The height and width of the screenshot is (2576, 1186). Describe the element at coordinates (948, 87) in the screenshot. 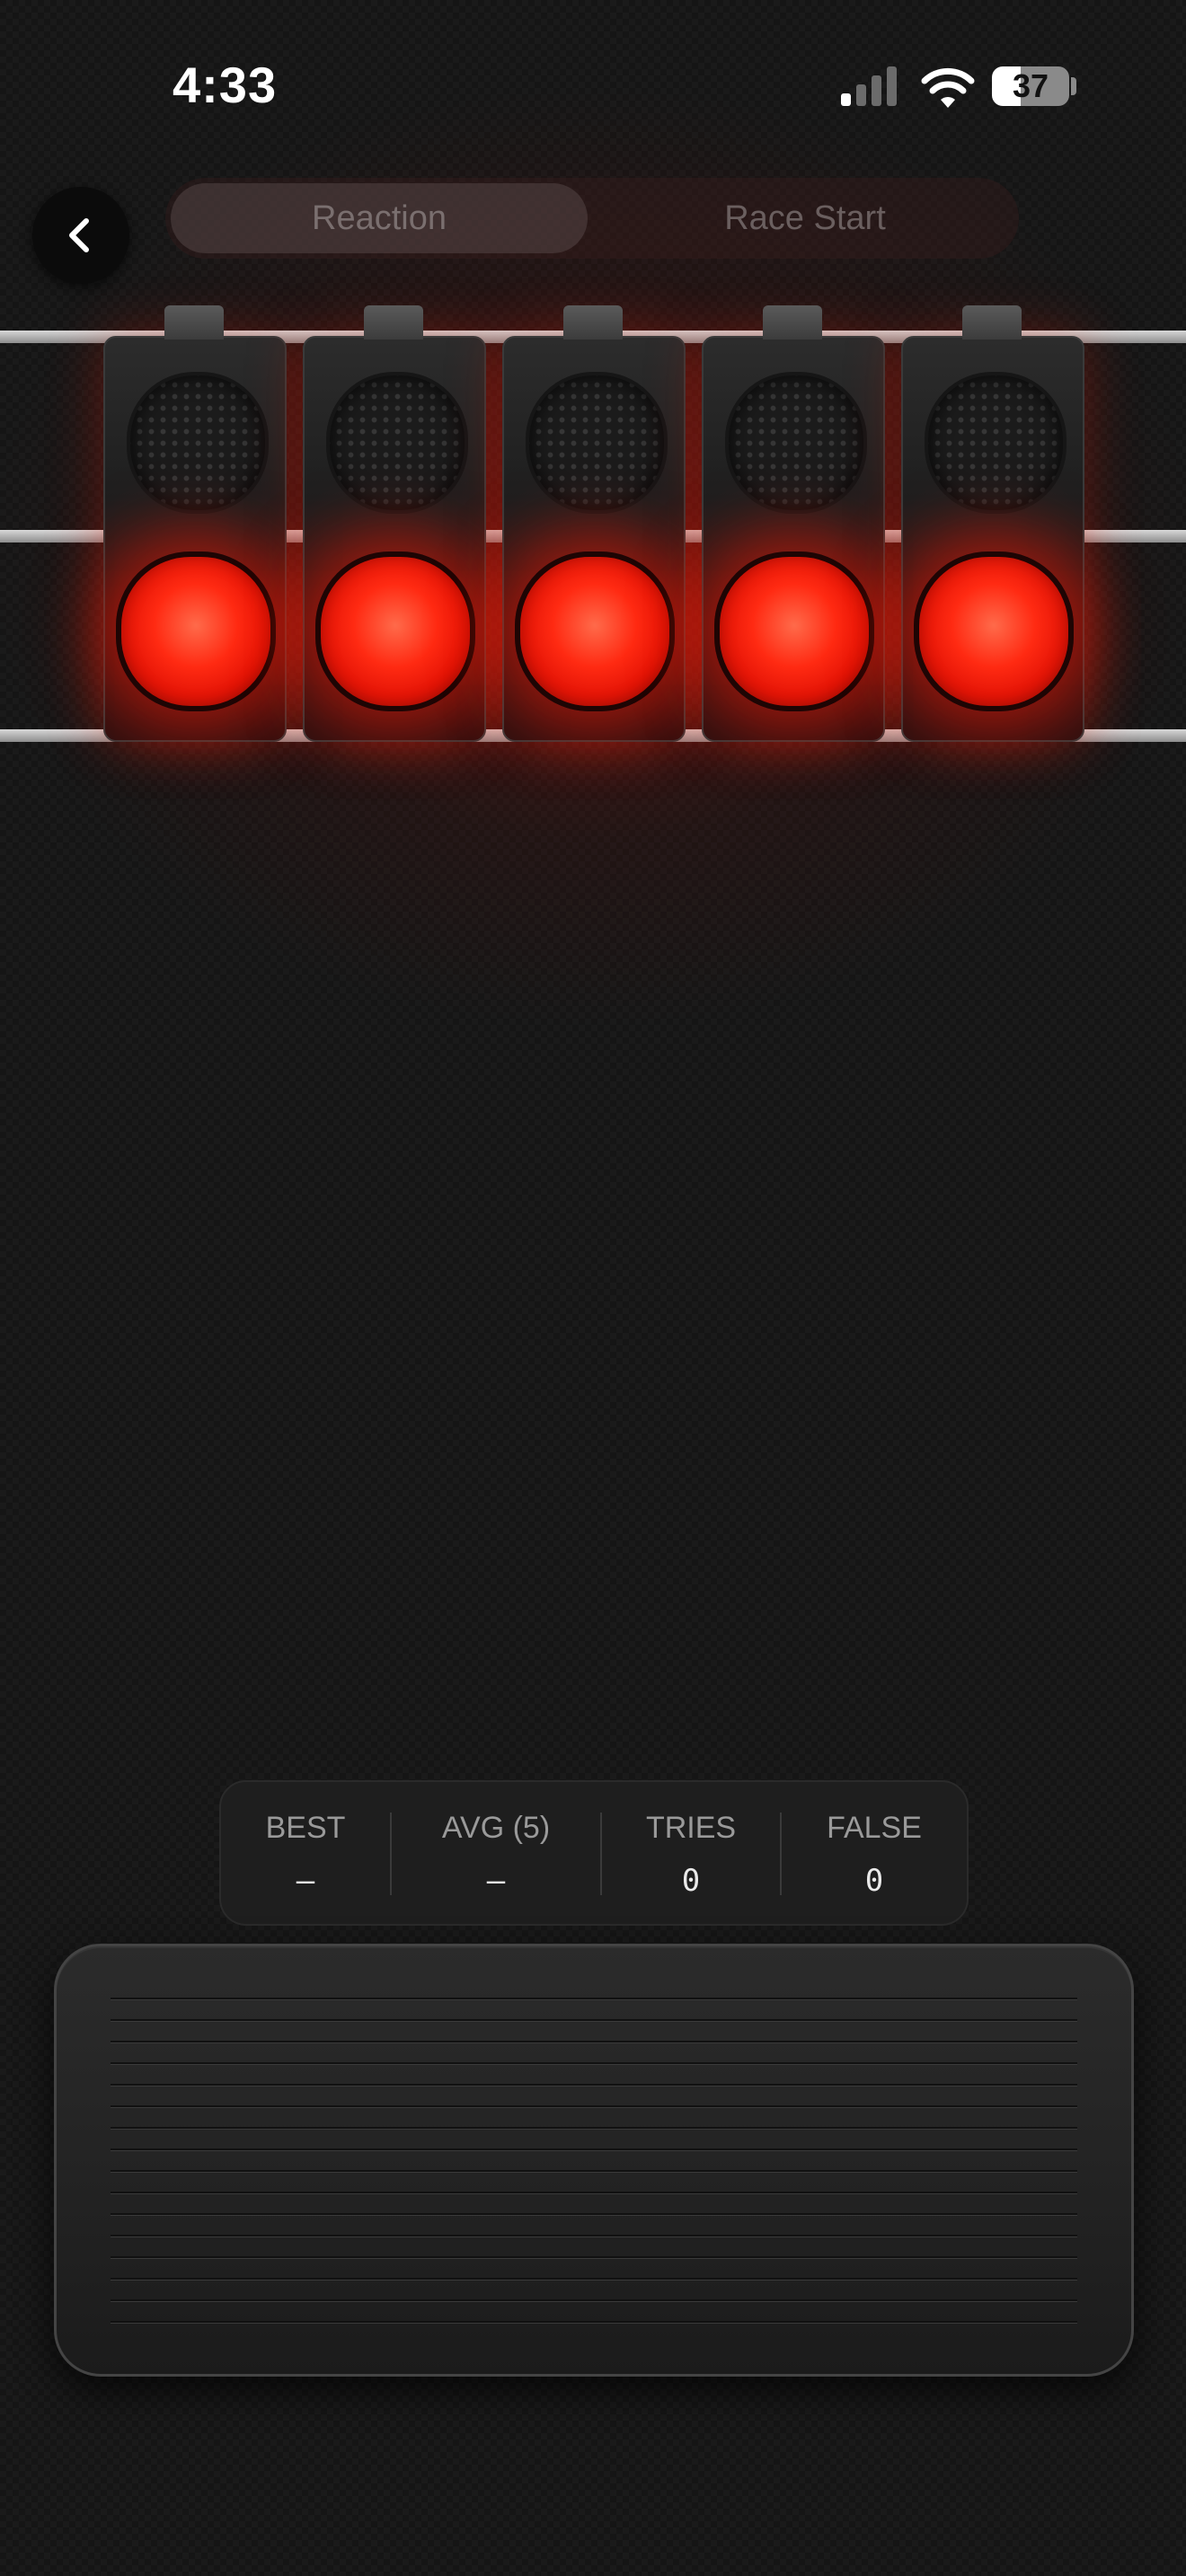

I see `wifi-icon` at that location.